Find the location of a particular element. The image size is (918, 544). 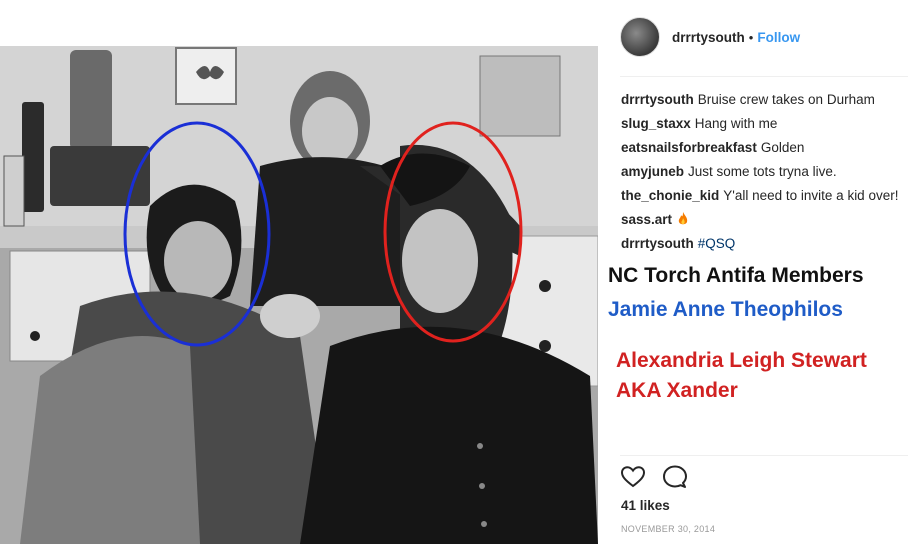

like-button is located at coordinates (633, 477).